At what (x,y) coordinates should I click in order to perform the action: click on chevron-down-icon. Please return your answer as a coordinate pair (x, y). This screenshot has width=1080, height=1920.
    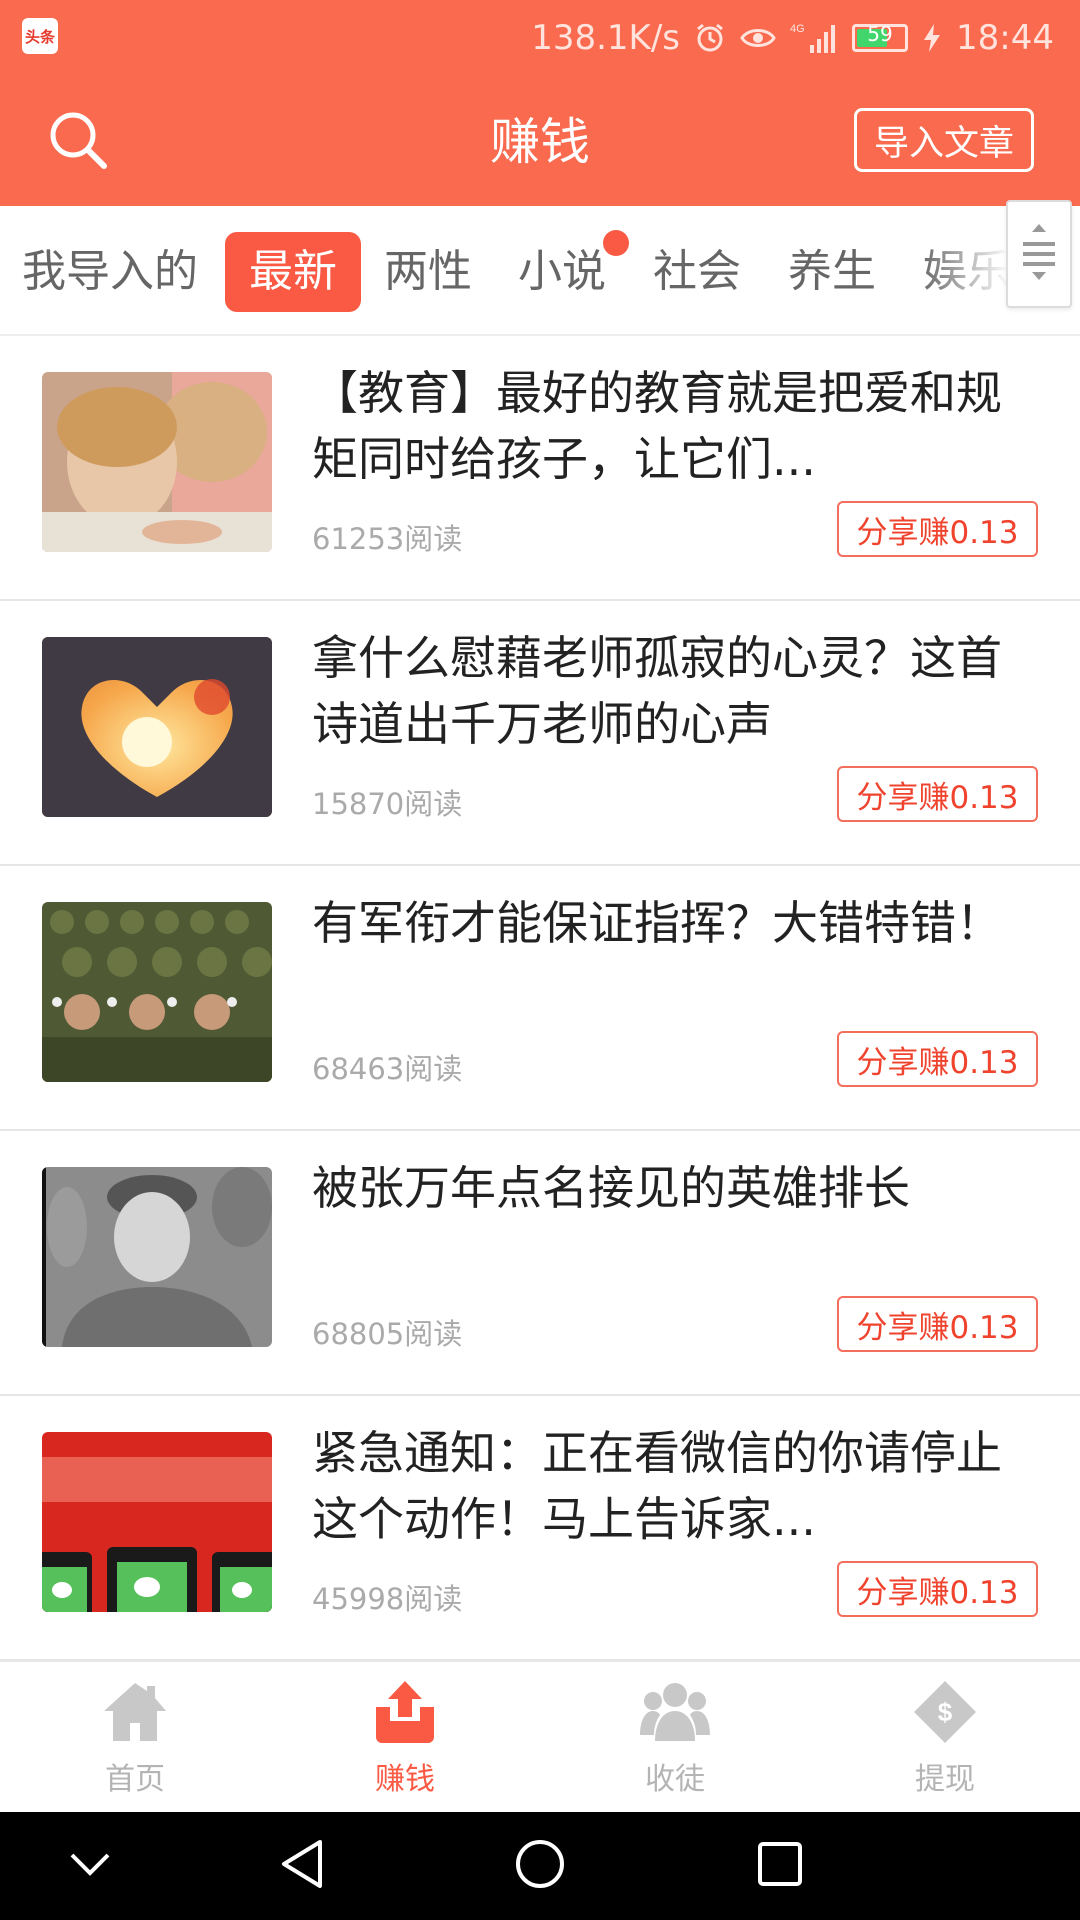
    Looking at the image, I should click on (90, 1866).